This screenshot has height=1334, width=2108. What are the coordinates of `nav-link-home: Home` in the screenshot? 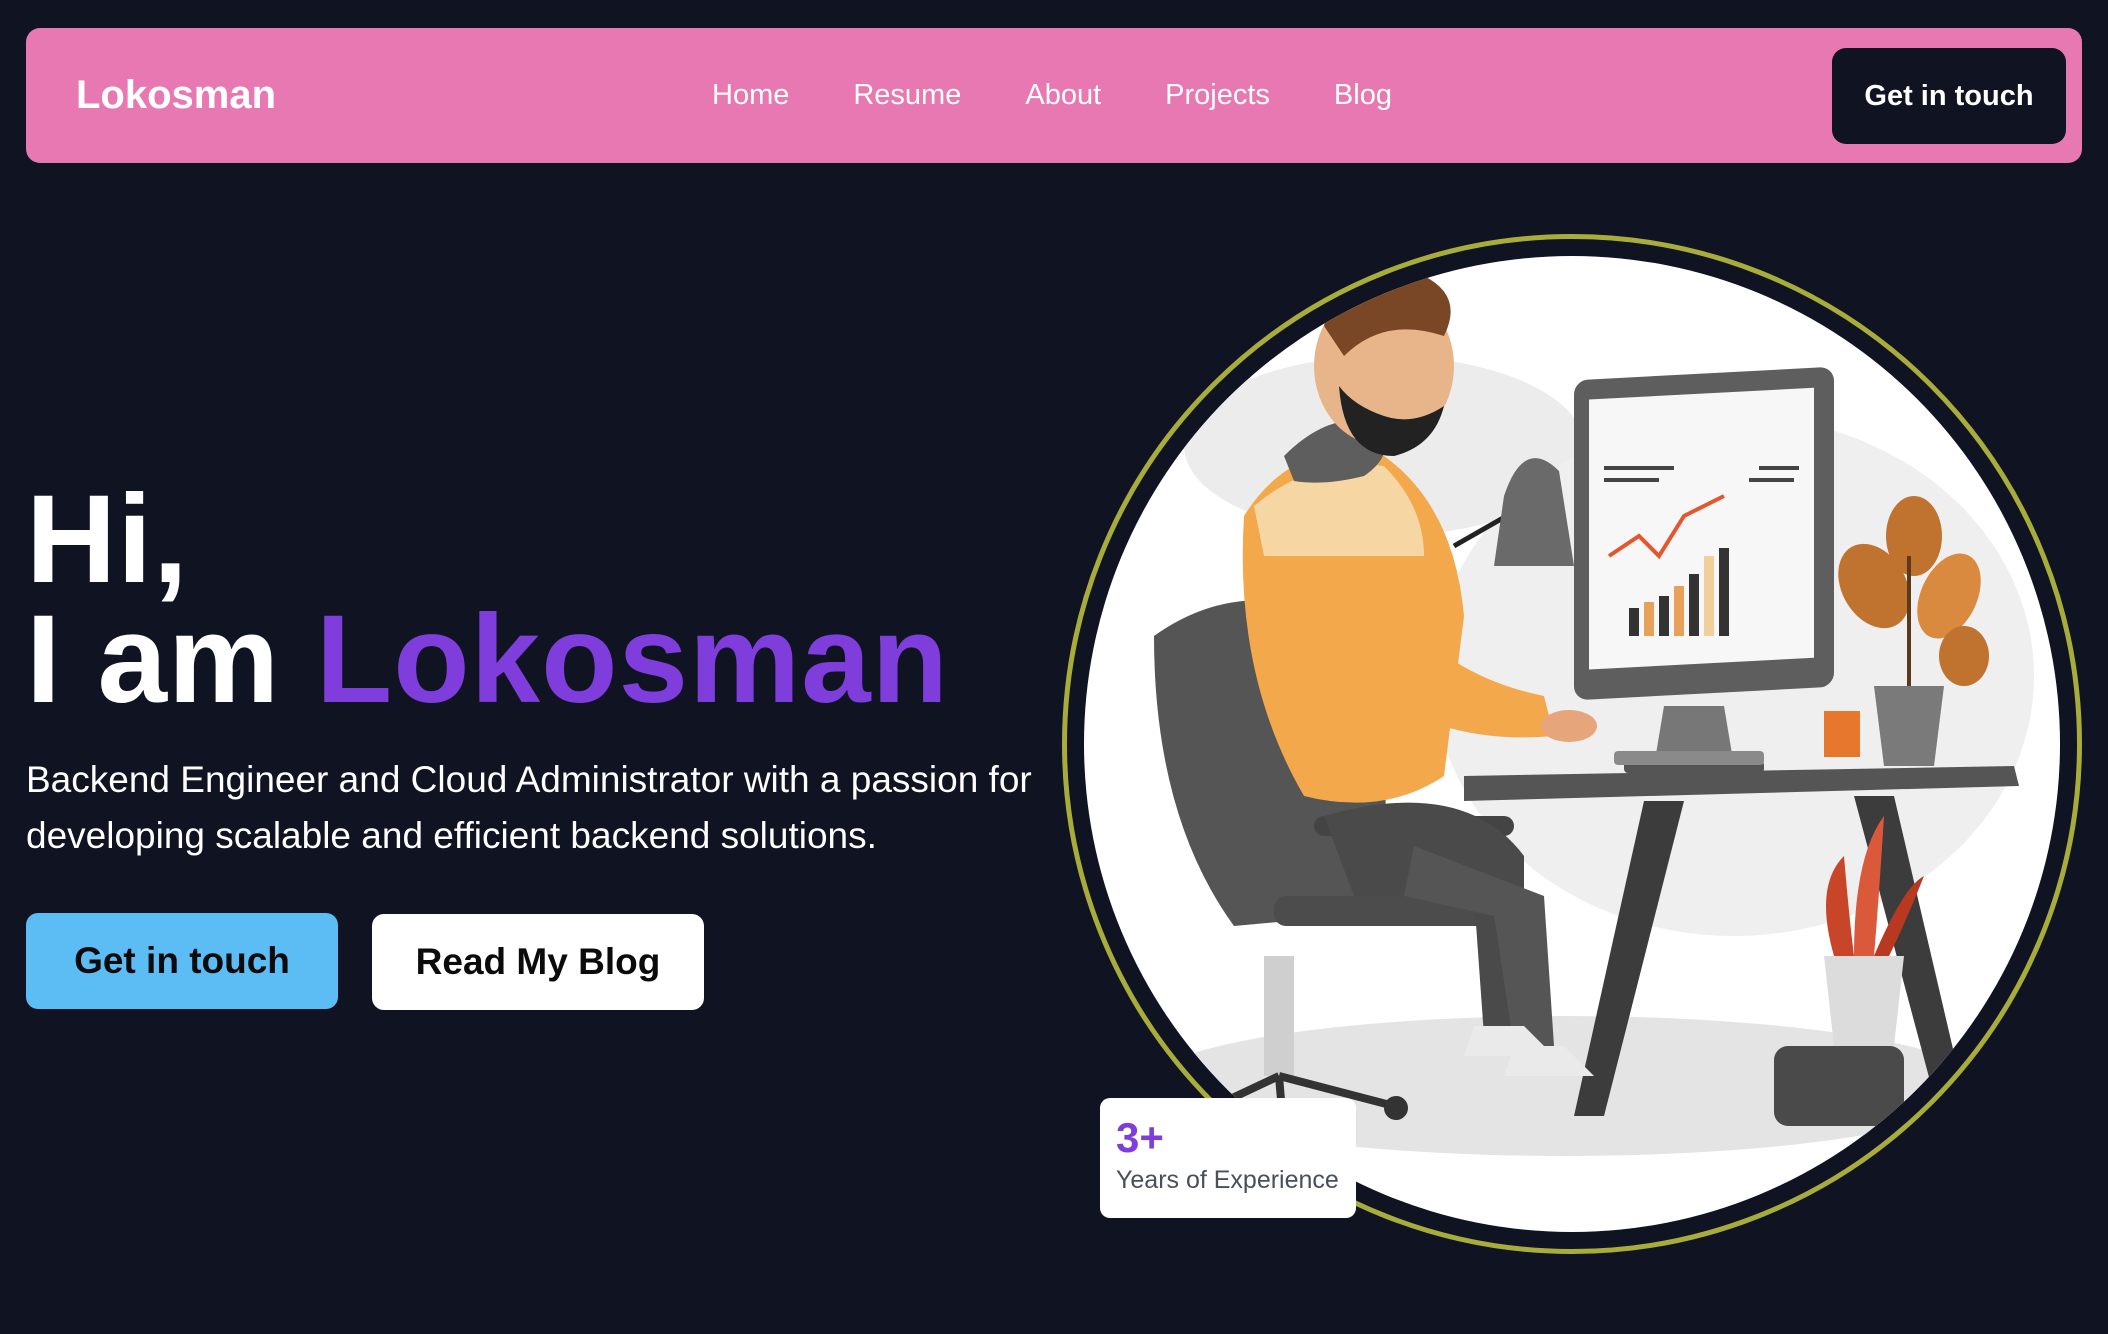 It's located at (750, 95).